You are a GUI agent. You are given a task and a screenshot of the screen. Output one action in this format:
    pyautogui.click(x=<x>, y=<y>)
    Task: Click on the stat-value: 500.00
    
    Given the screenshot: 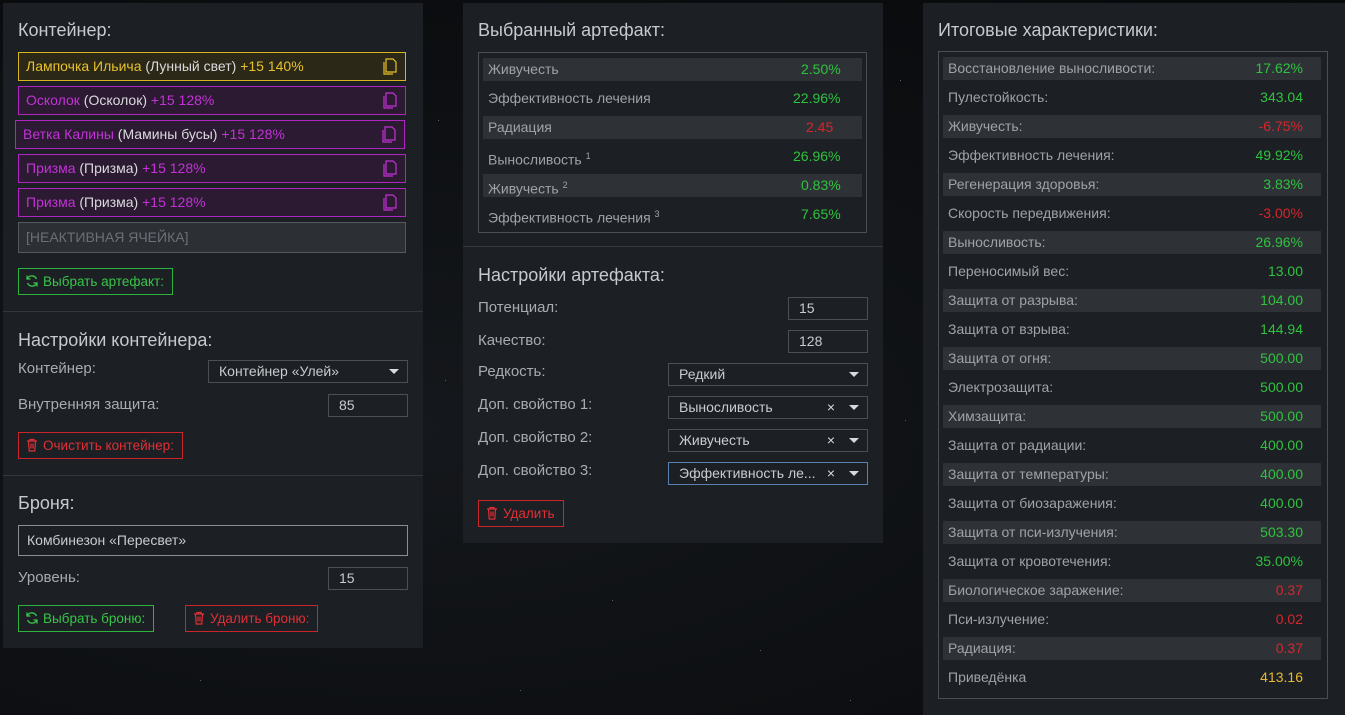 What is the action you would take?
    pyautogui.click(x=1281, y=387)
    